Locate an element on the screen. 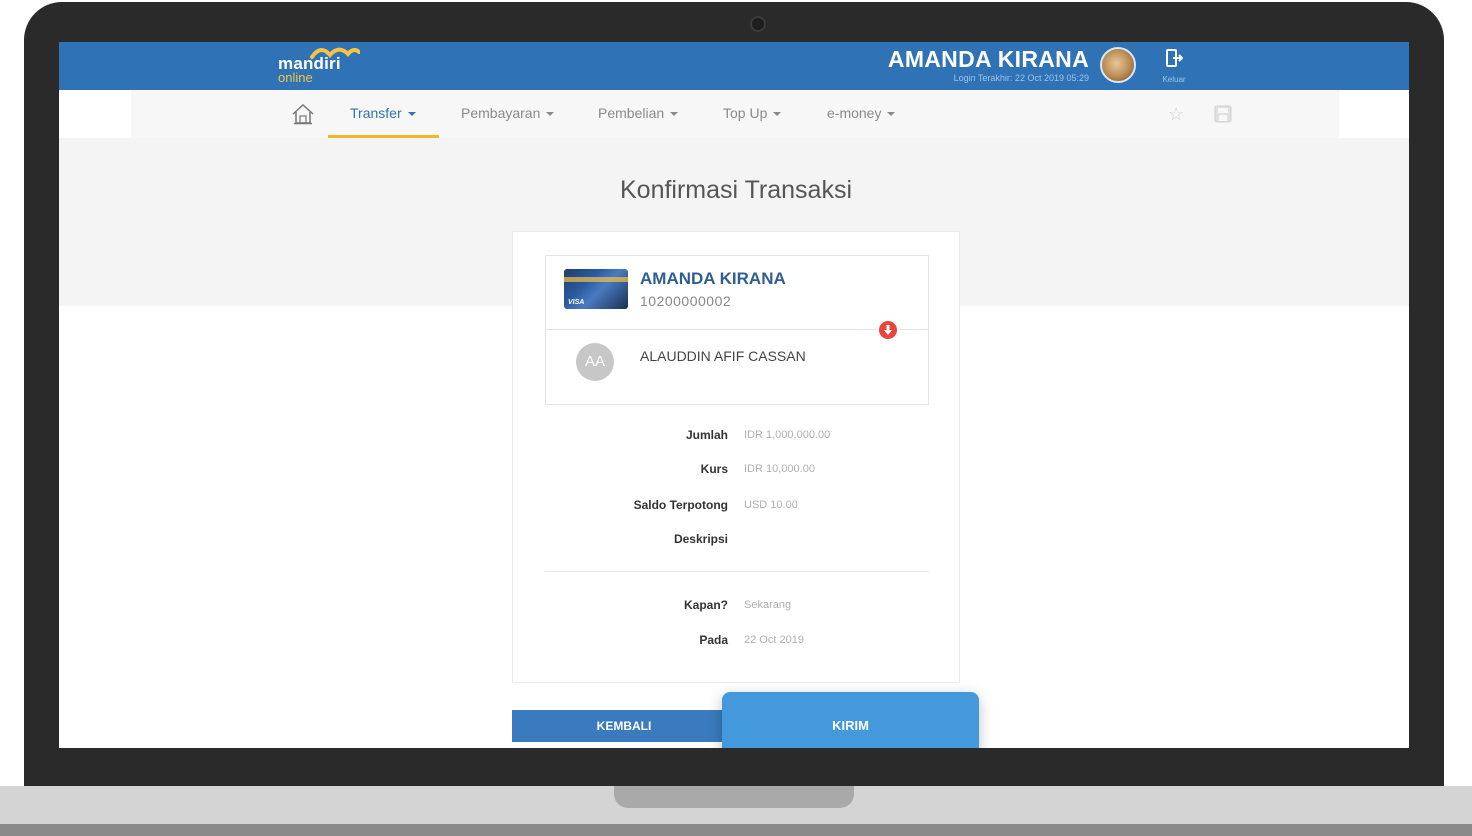  sender-name: AMANDA KIRANA is located at coordinates (713, 278).